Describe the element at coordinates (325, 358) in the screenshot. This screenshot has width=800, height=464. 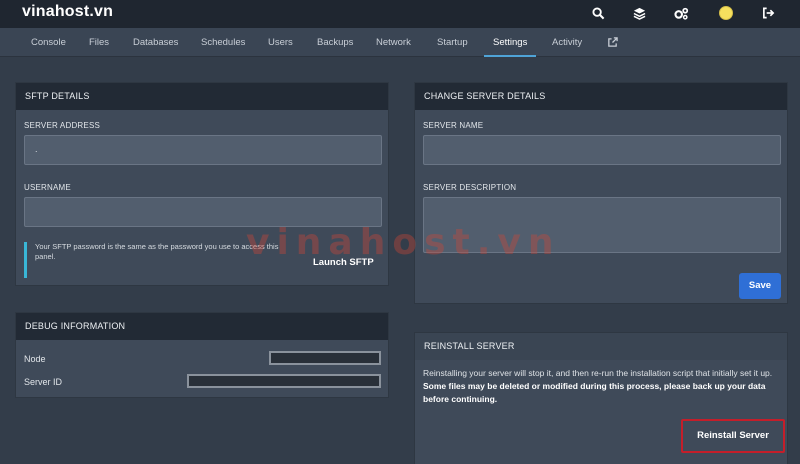
I see `node-value-redacted` at that location.